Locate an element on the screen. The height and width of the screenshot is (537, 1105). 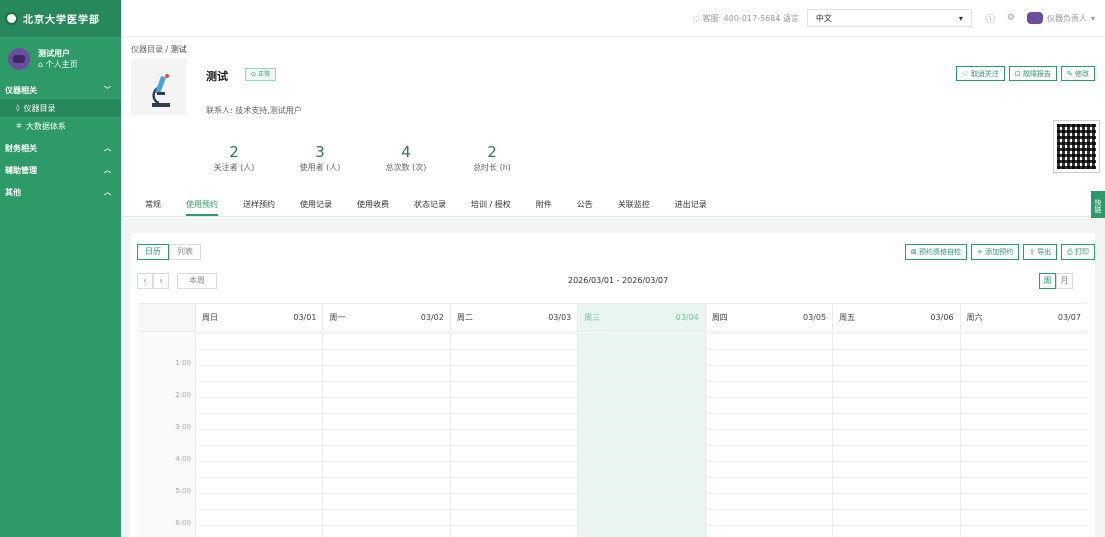
operator-avatar is located at coordinates (1034, 18).